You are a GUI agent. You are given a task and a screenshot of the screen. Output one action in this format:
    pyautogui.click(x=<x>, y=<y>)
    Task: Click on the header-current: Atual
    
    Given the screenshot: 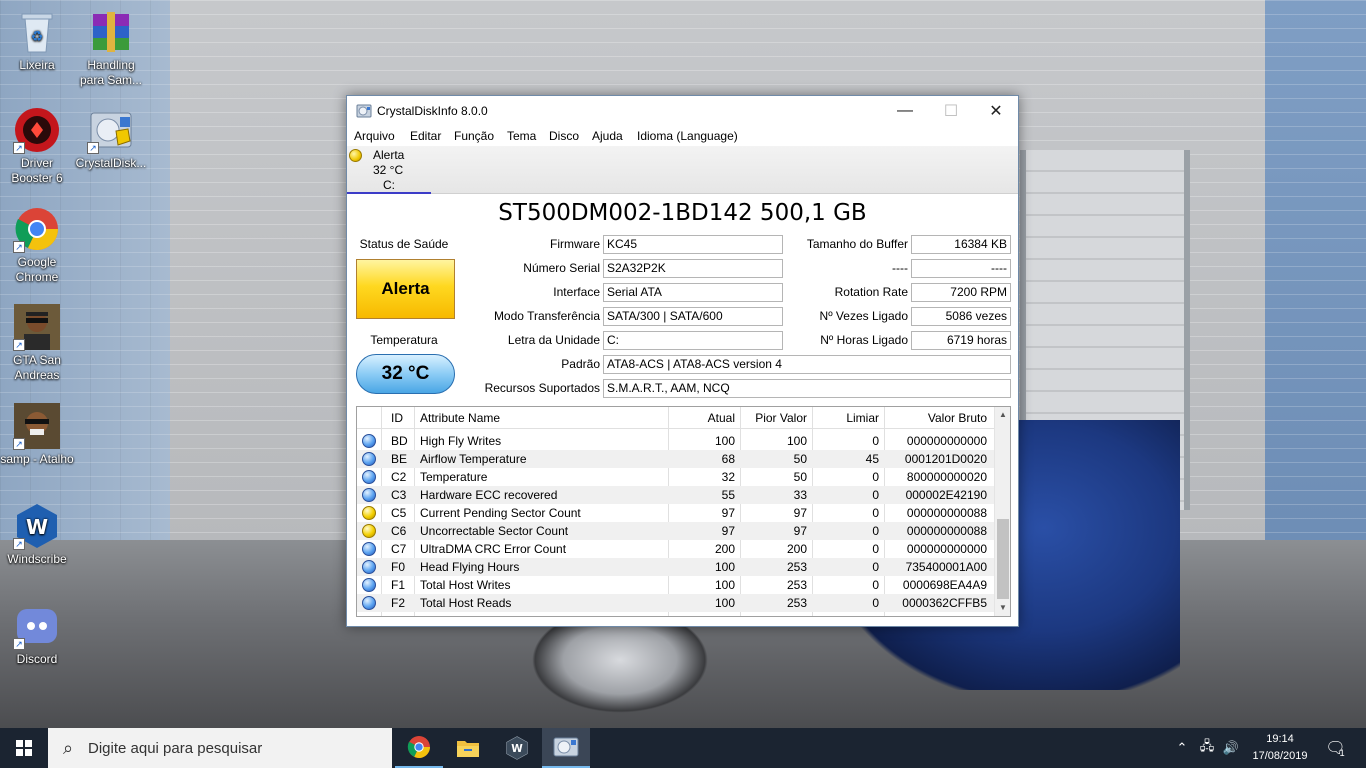 What is the action you would take?
    pyautogui.click(x=721, y=418)
    